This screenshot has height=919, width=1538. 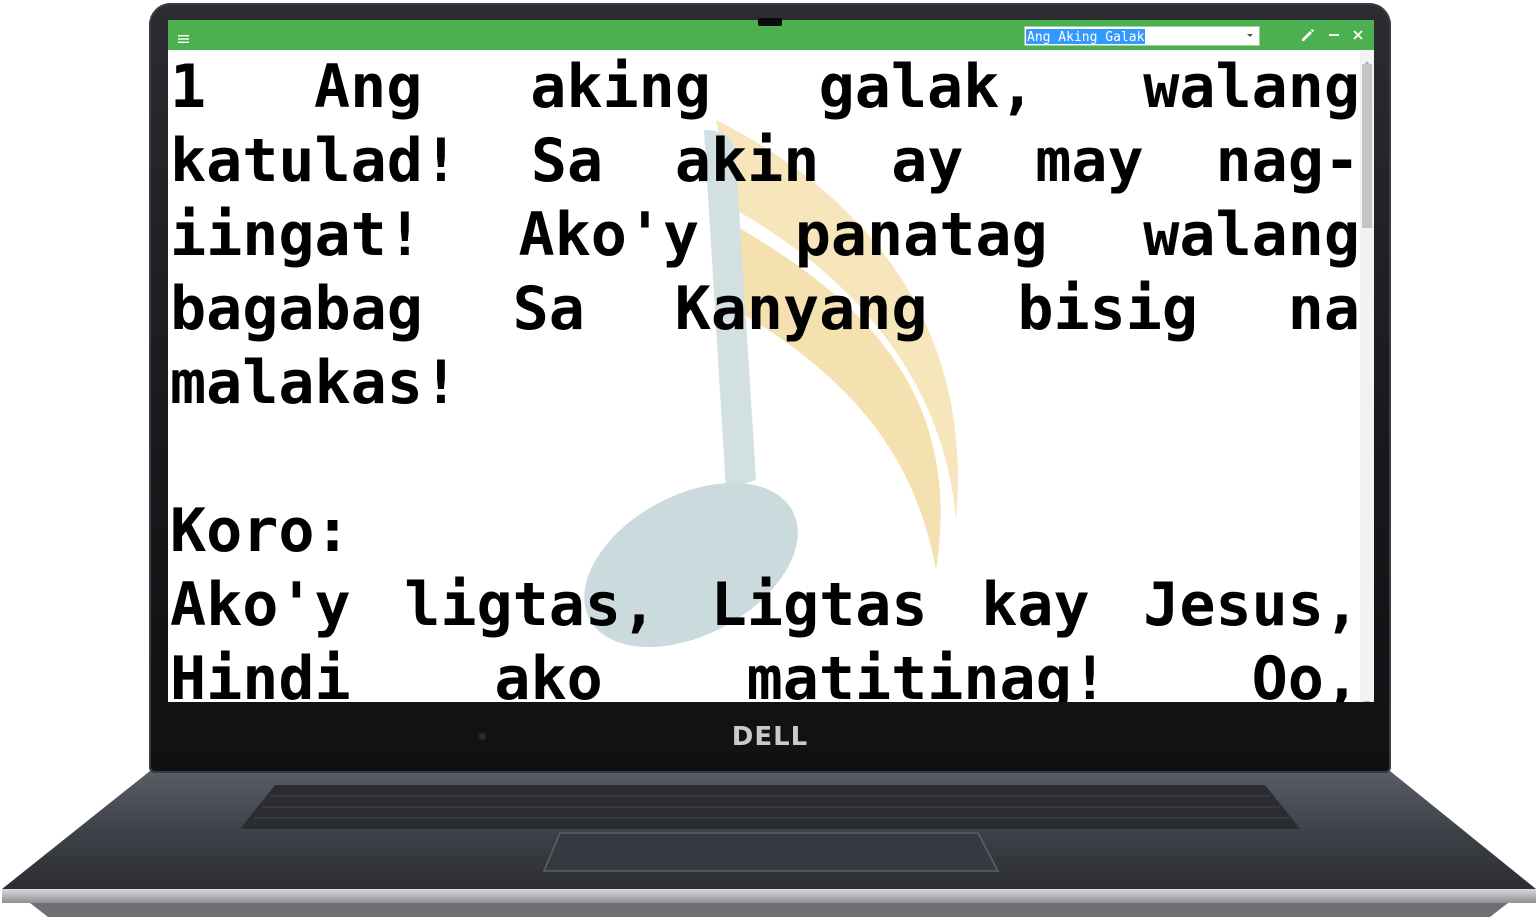 I want to click on scroll-down-arrow-icon, so click(x=1367, y=697).